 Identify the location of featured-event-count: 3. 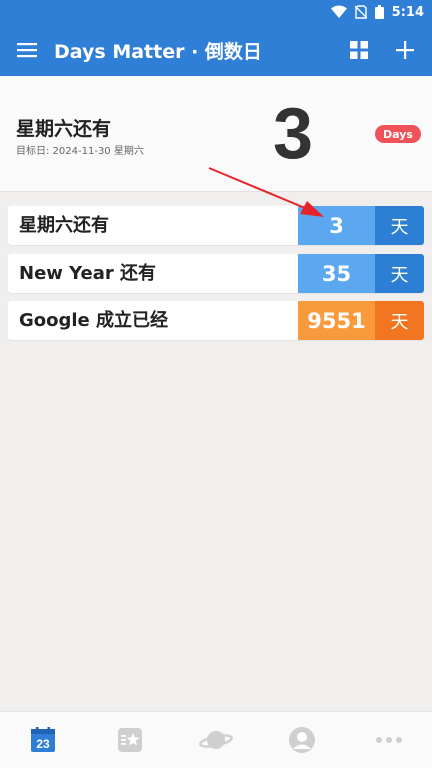
(293, 134).